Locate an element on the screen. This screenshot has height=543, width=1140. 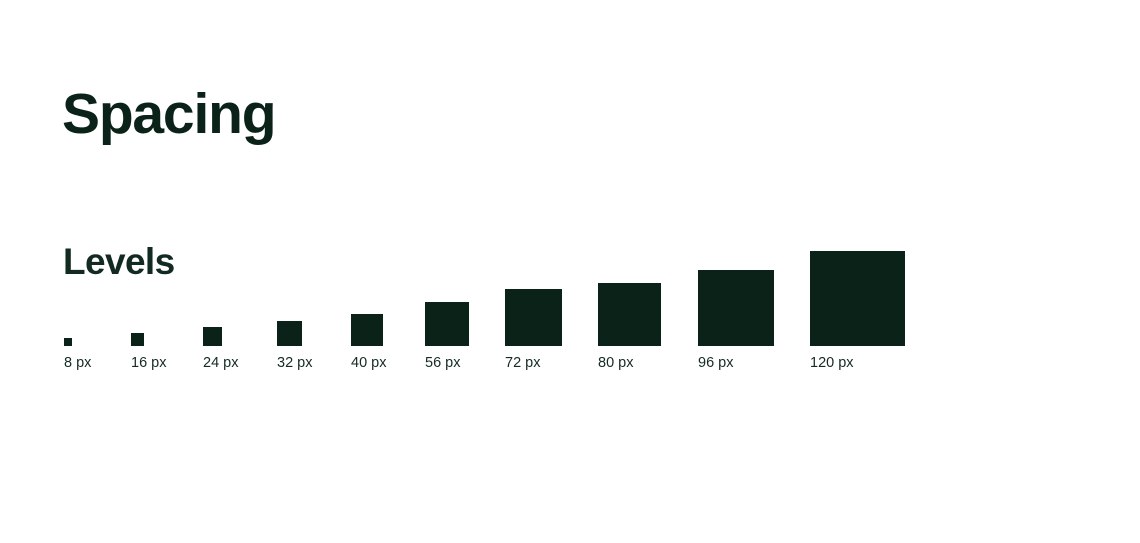
spacing-scale-item: 96 px is located at coordinates (736, 320).